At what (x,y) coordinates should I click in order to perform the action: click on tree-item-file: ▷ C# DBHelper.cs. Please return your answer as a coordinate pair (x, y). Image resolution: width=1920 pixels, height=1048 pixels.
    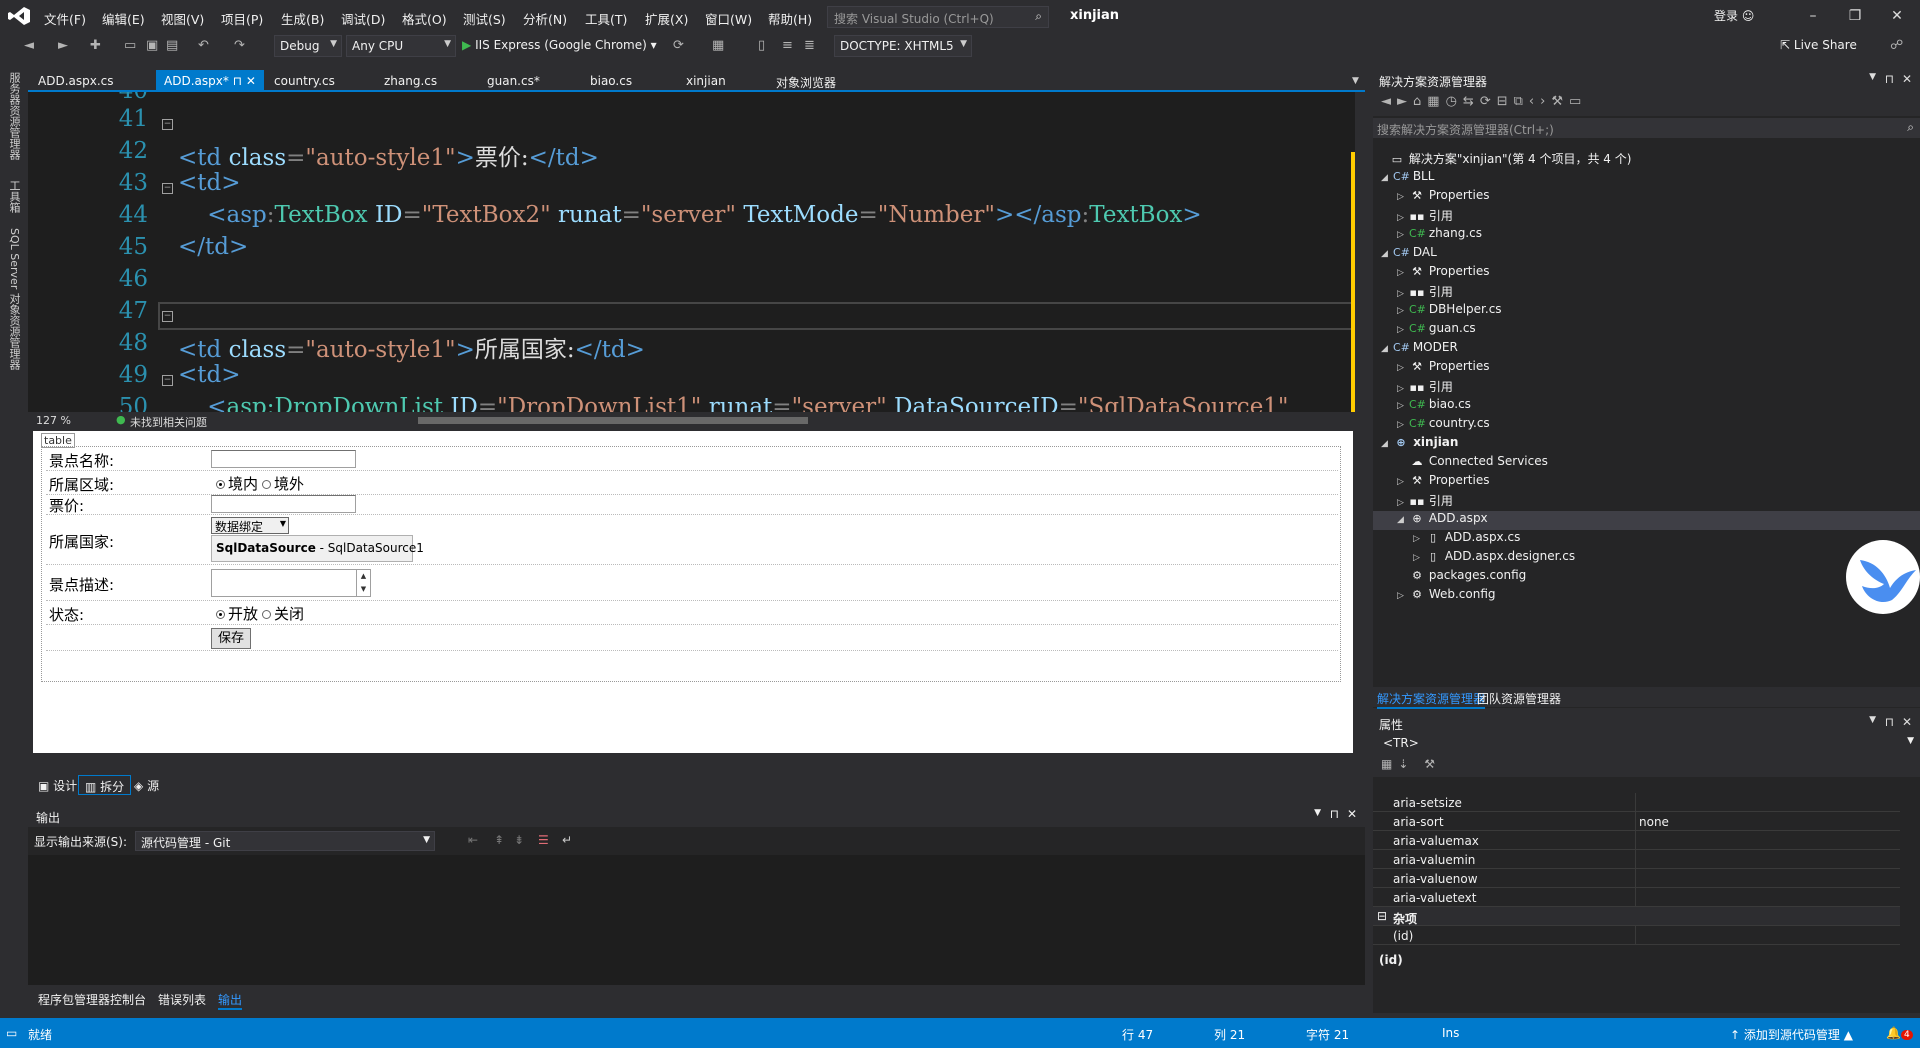
    Looking at the image, I should click on (1449, 311).